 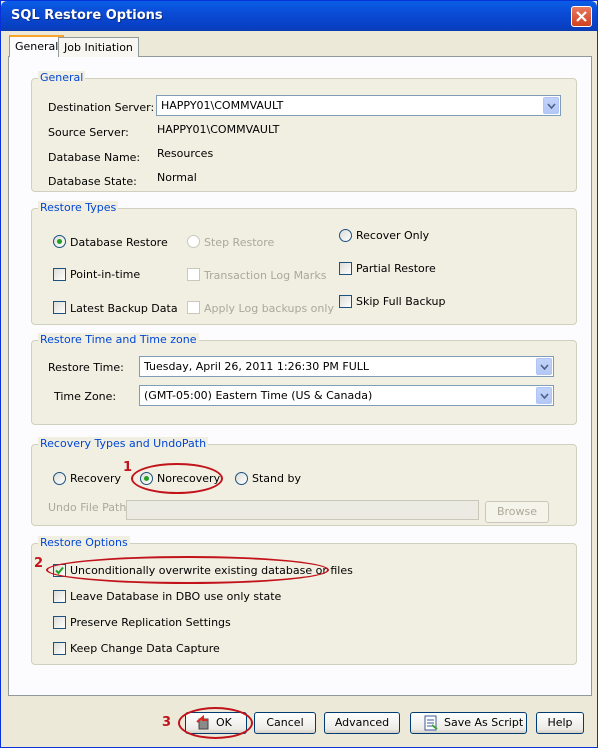 I want to click on apply-log-backups-only-label: Apply Log backups only, so click(x=269, y=308).